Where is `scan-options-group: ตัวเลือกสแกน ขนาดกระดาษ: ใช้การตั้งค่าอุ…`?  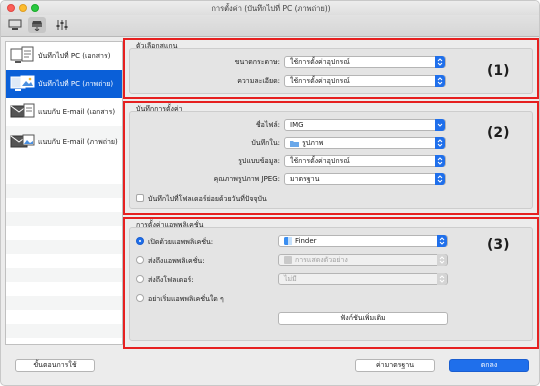
scan-options-group: ตัวเลือกสแกน ขนาดกระดาษ: ใช้การตั้งค่าอุ… is located at coordinates (331, 68).